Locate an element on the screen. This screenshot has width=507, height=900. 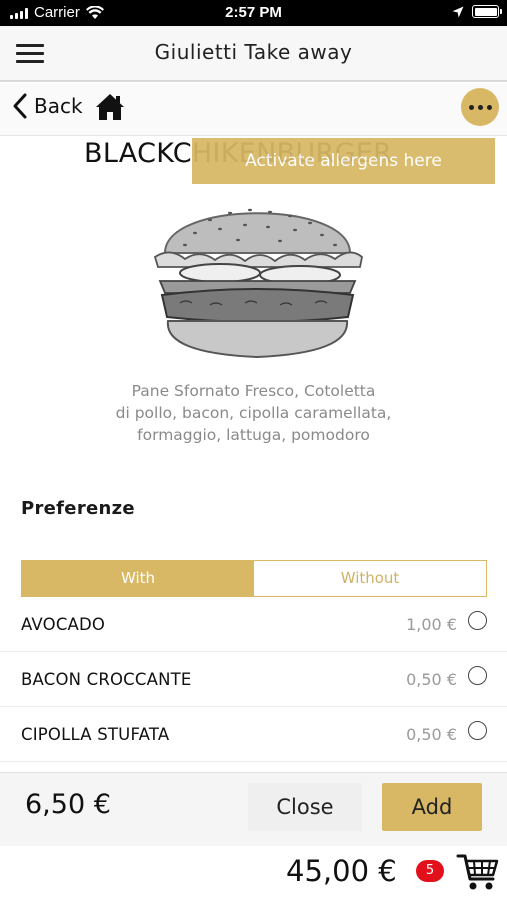
app-title: Giulietti Take away is located at coordinates (253, 52).